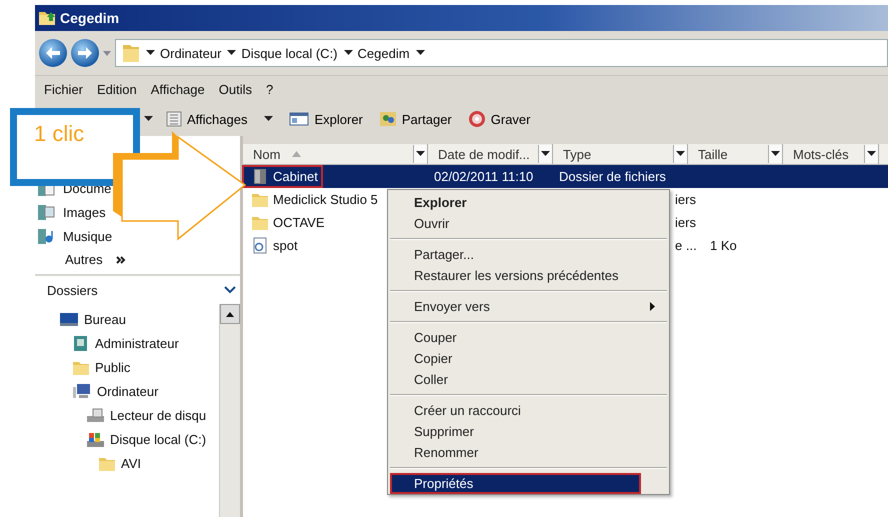  I want to click on file-name: OCTAVE, so click(286, 222).